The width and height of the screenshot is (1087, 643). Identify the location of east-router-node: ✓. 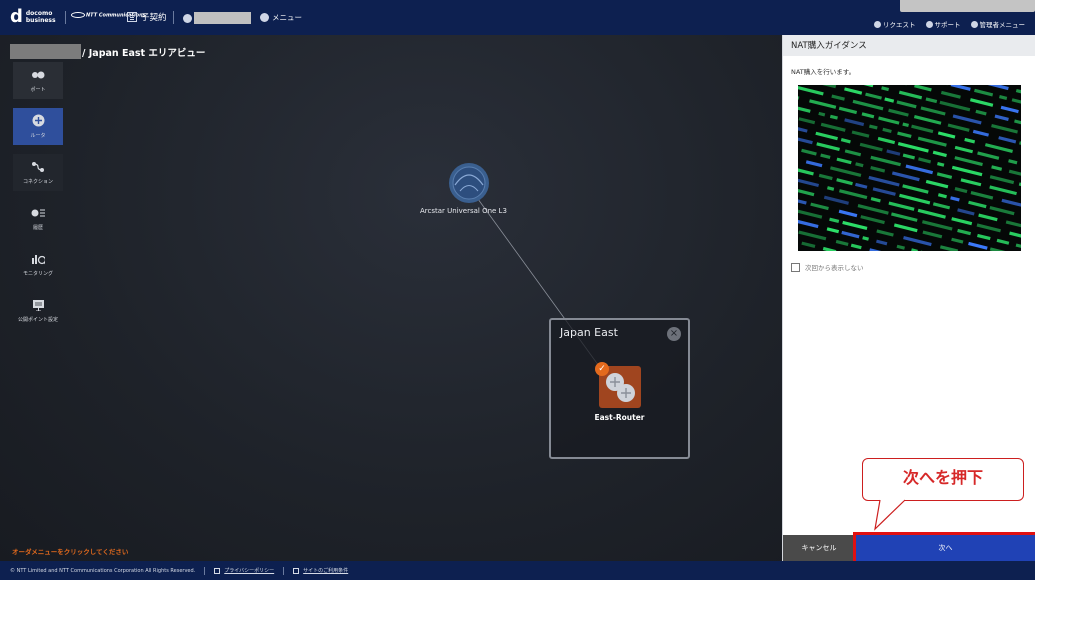
(618, 385).